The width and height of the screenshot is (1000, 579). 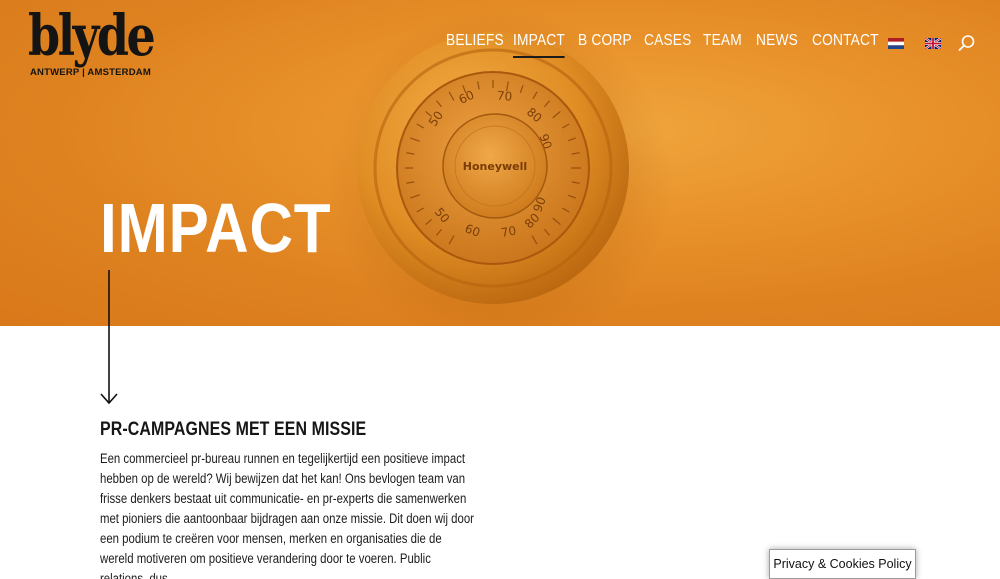 What do you see at coordinates (605, 41) in the screenshot?
I see `nav-item-b-corp: B CORP` at bounding box center [605, 41].